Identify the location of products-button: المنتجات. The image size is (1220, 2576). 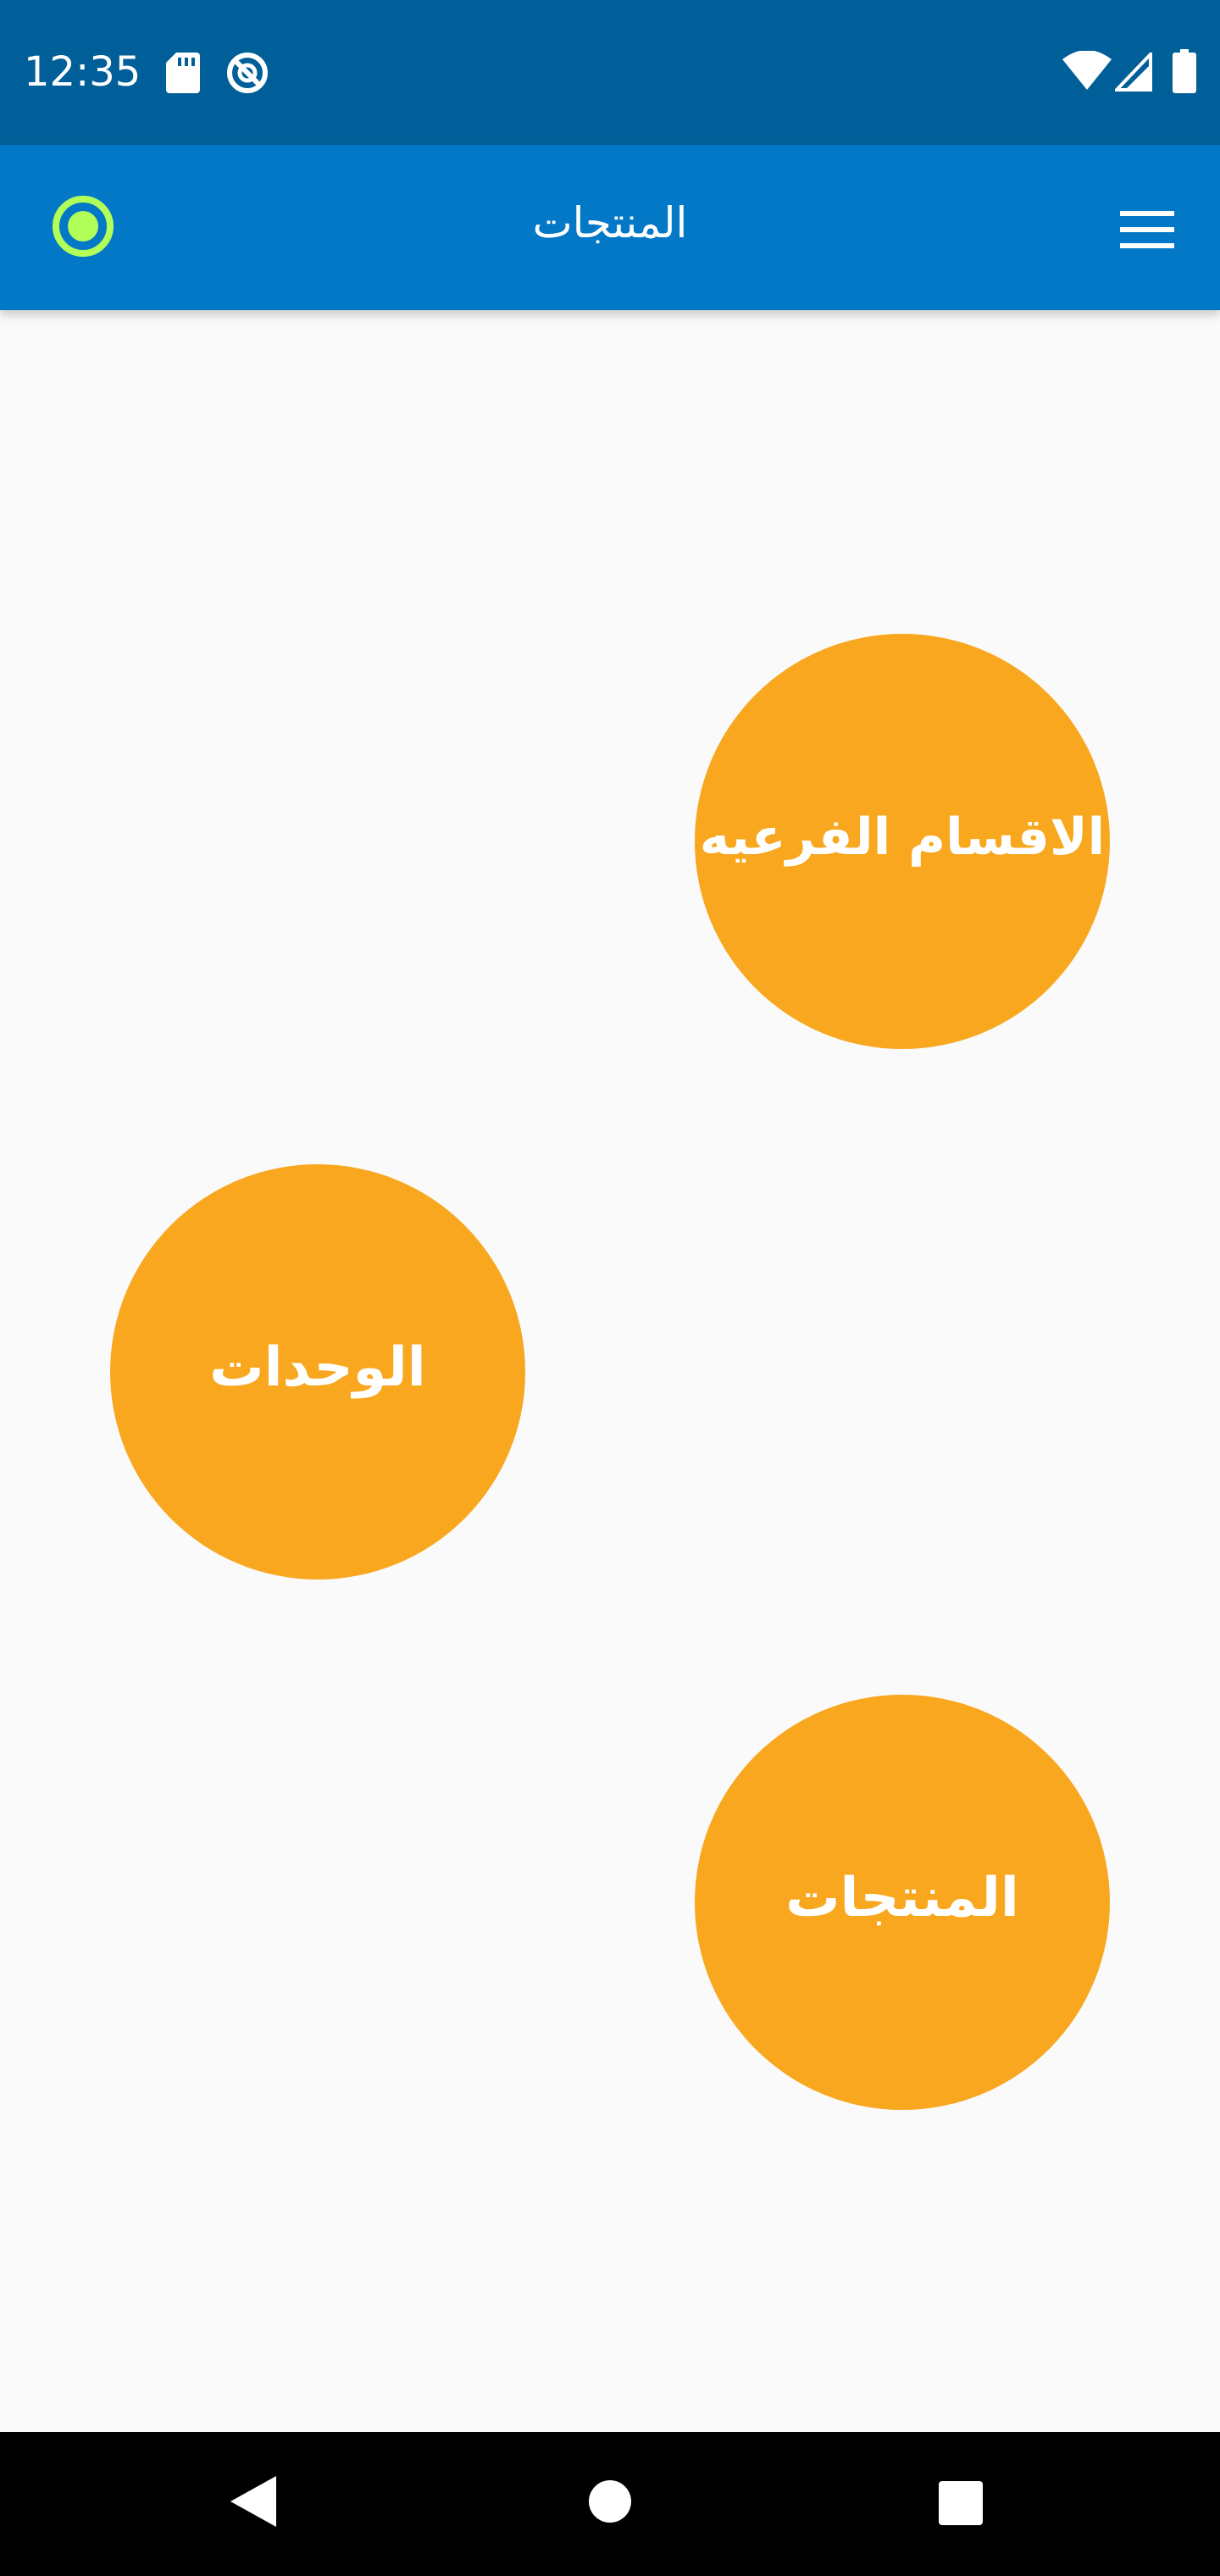
(902, 1902).